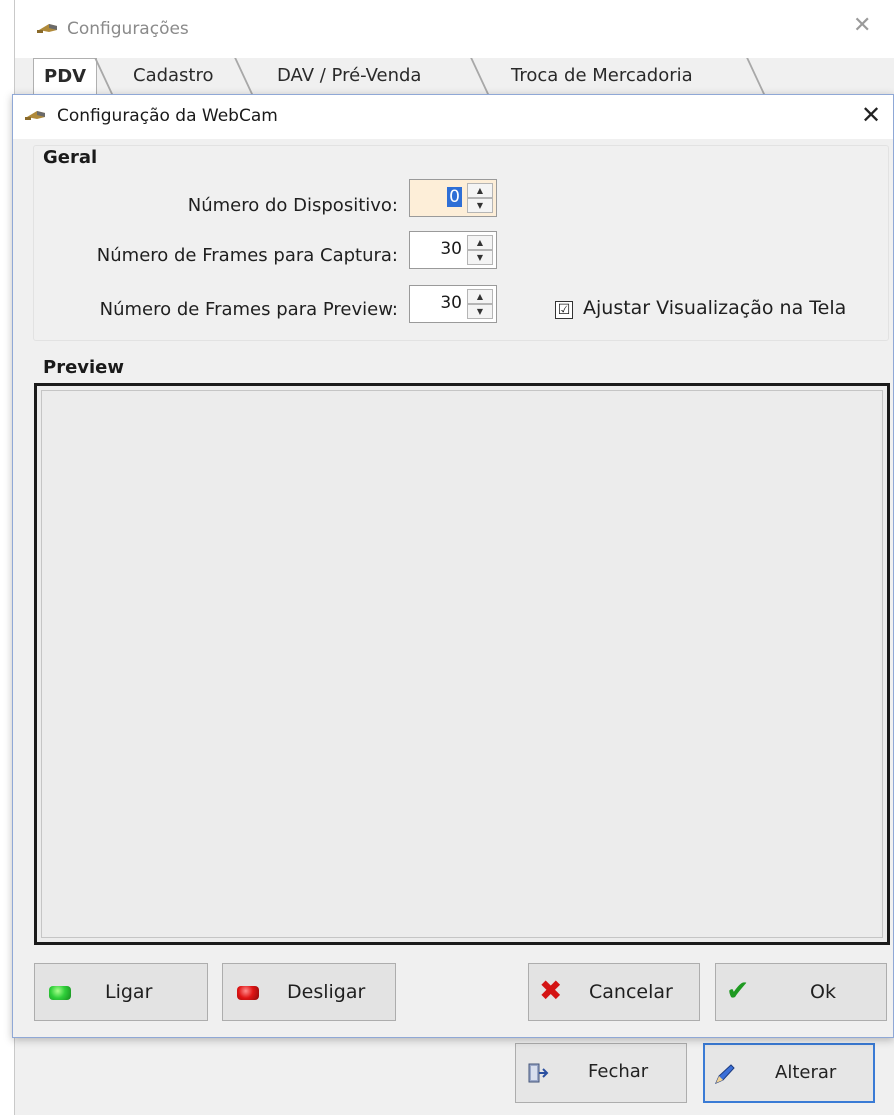 This screenshot has height=1115, width=894. I want to click on alterar-label: Alterar, so click(806, 1072).